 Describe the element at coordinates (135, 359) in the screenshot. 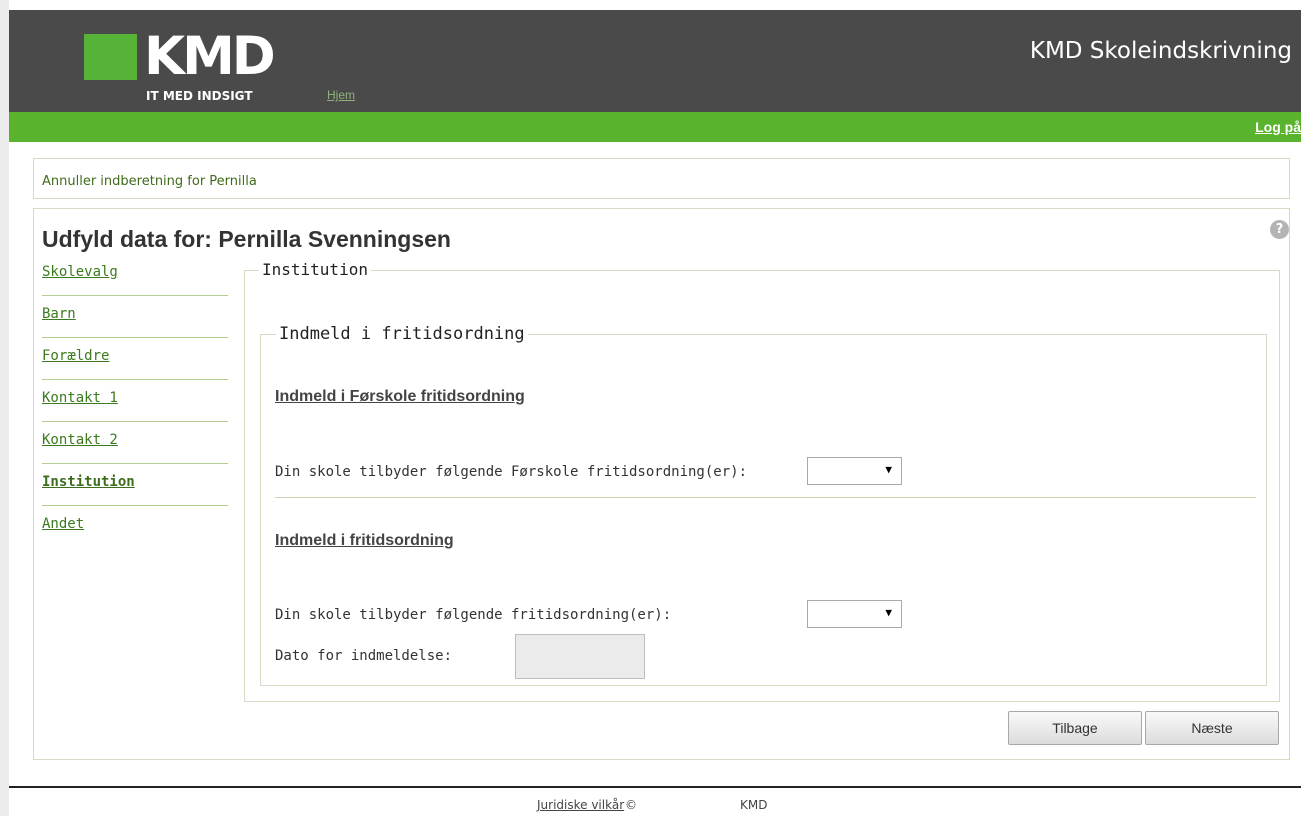

I see `sidebar-item-foraeldre: Forældre` at that location.